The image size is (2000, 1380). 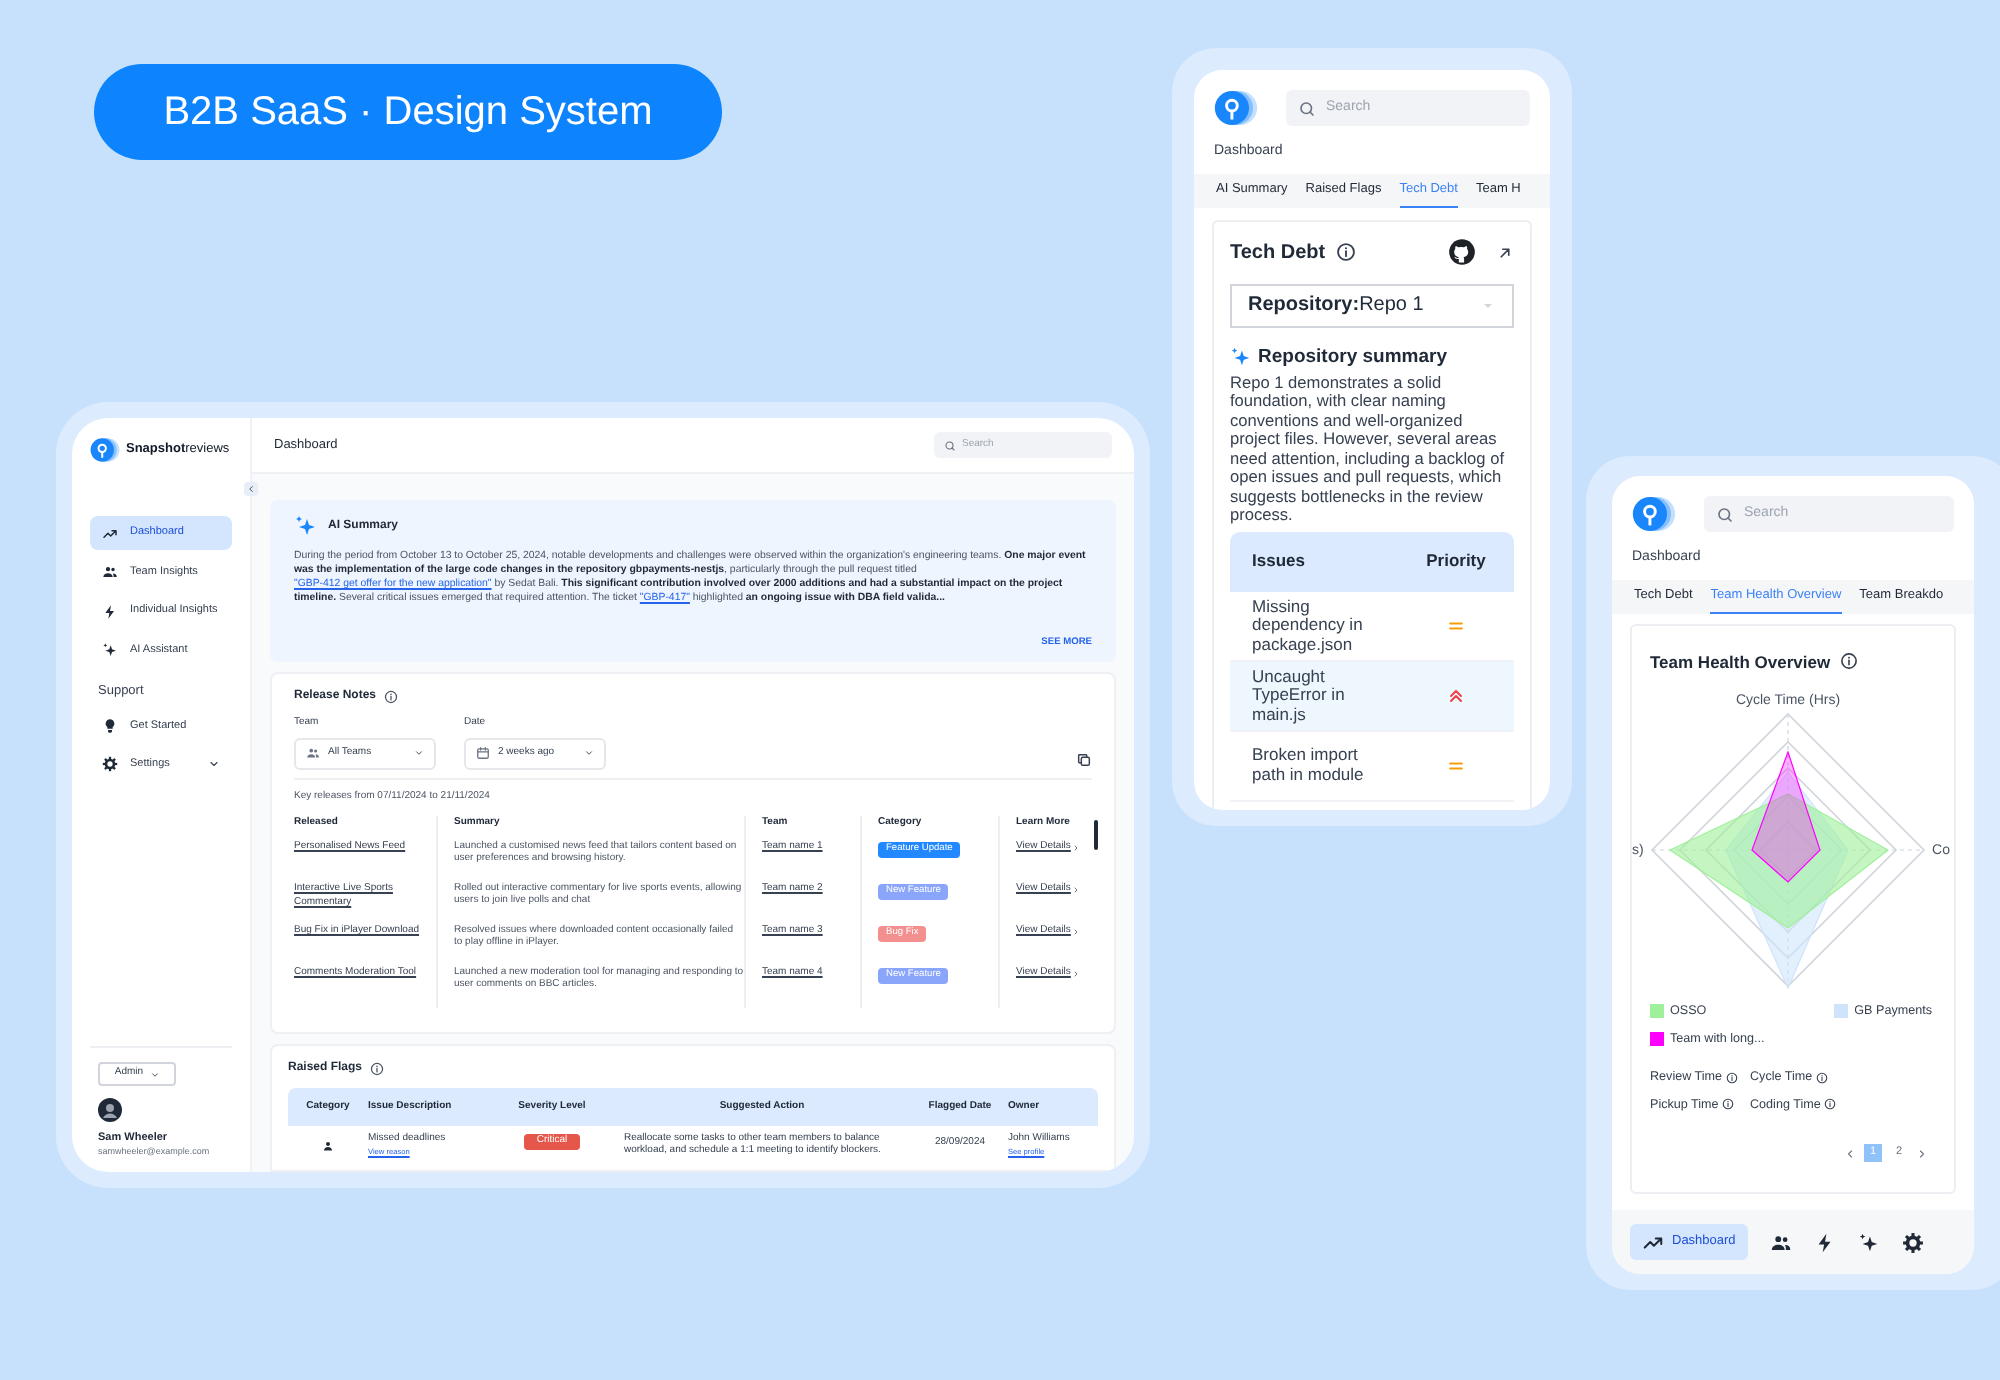 What do you see at coordinates (408, 112) in the screenshot?
I see `title-badge: B2B SaaS · Design System` at bounding box center [408, 112].